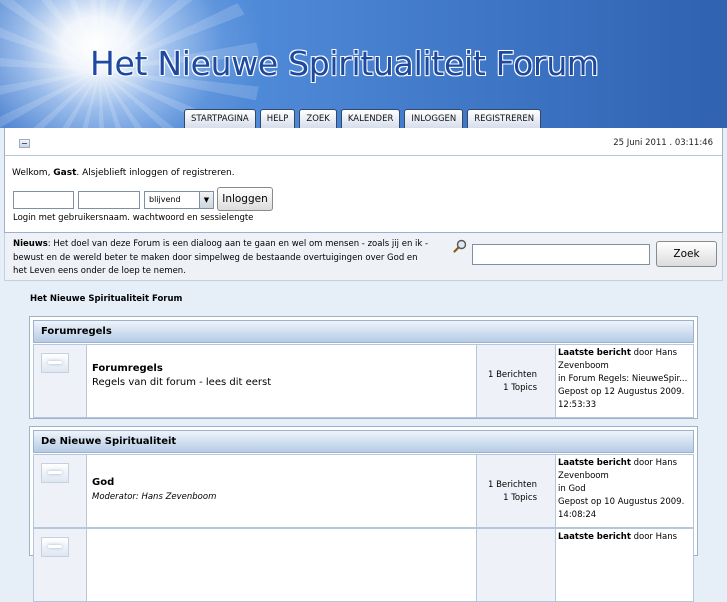  What do you see at coordinates (182, 382) in the screenshot?
I see `board-description: Regels van dit forum - lees dit eerst` at bounding box center [182, 382].